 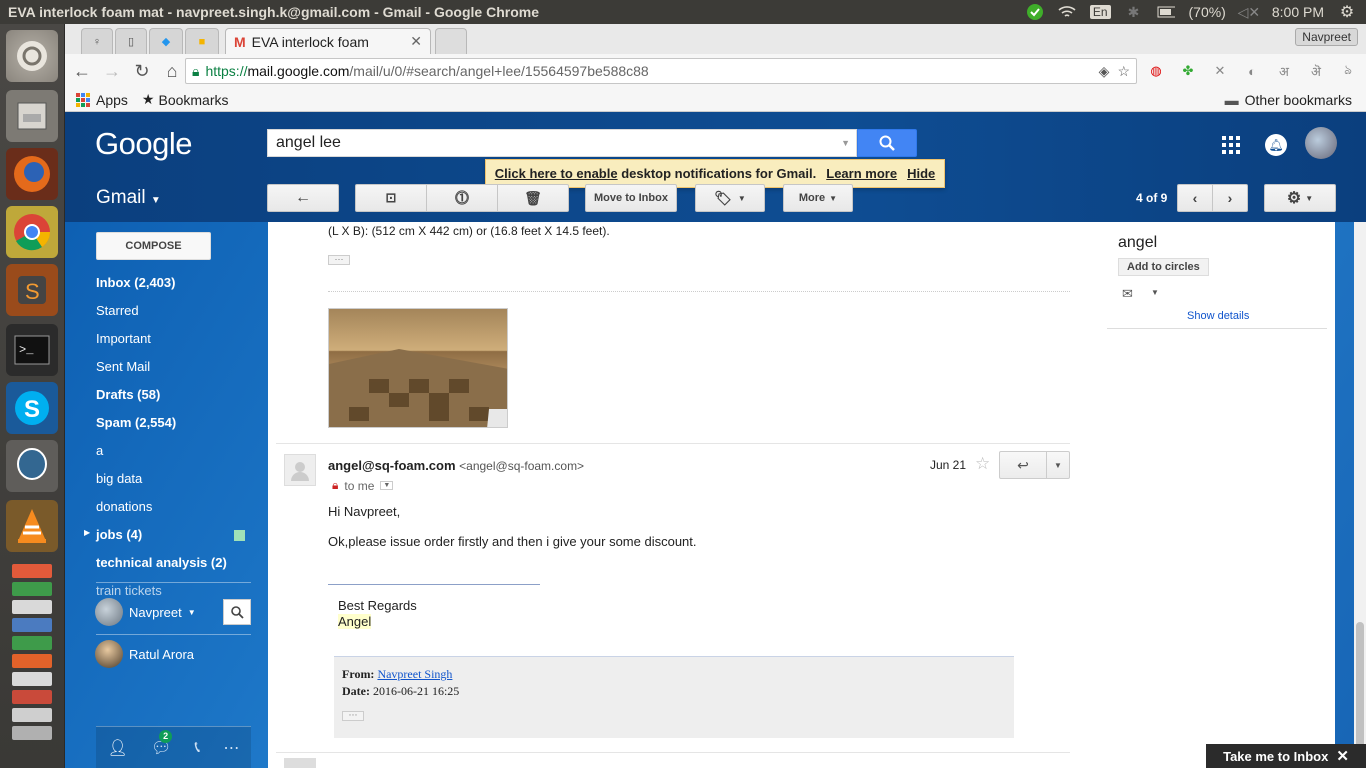 What do you see at coordinates (119, 478) in the screenshot?
I see `sidebar-item: big data` at bounding box center [119, 478].